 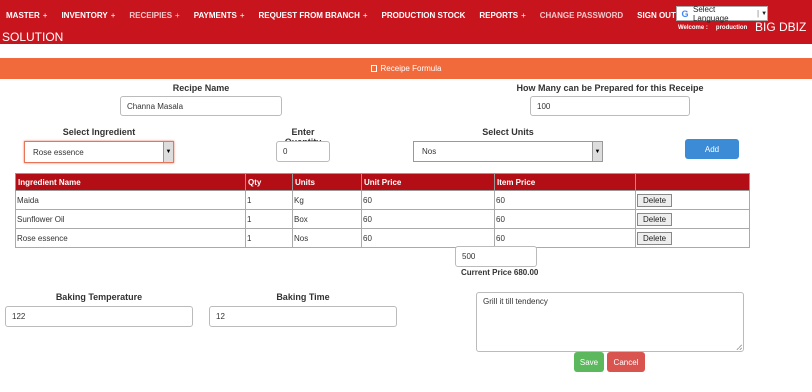 What do you see at coordinates (99, 152) in the screenshot?
I see `ingredient-select: Rose essence ▼` at bounding box center [99, 152].